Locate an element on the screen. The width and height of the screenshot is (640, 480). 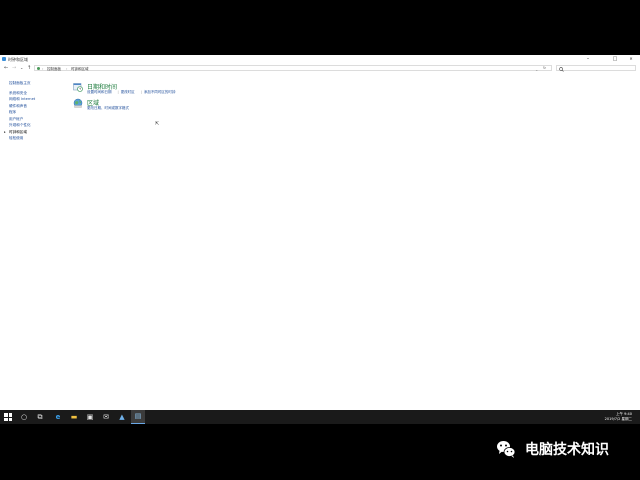
search-box is located at coordinates (596, 68).